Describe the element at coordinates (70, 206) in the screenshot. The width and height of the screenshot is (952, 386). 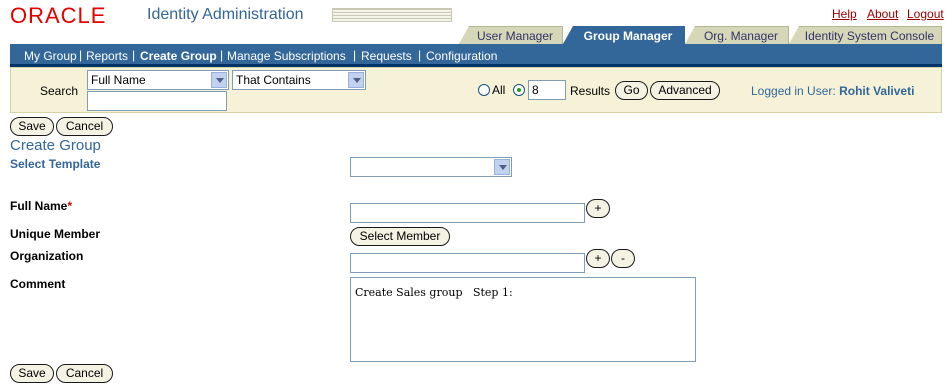
I see `required-marker: *` at that location.